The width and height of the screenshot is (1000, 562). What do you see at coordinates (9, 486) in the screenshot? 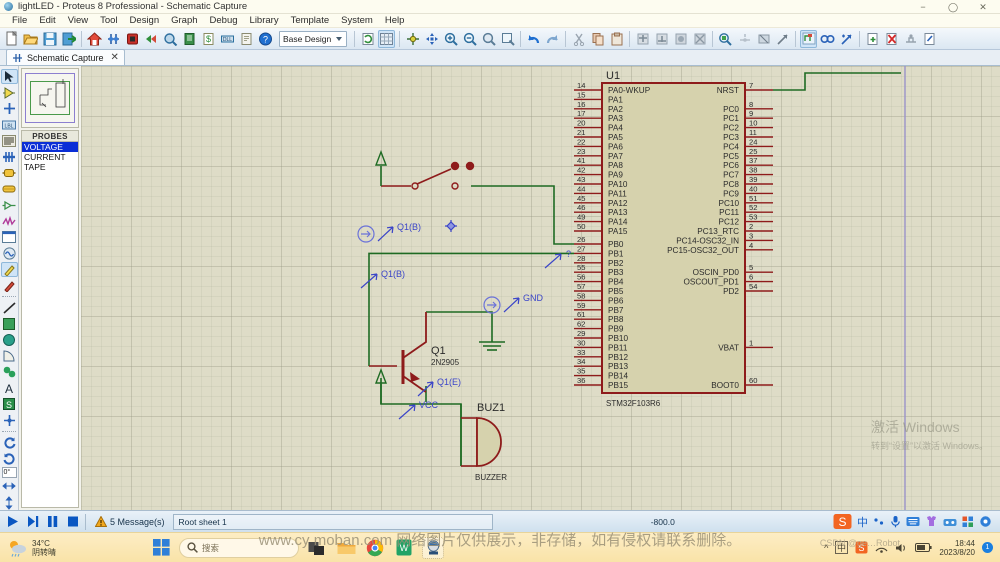
I see `mirror-horizontal-icon` at bounding box center [9, 486].